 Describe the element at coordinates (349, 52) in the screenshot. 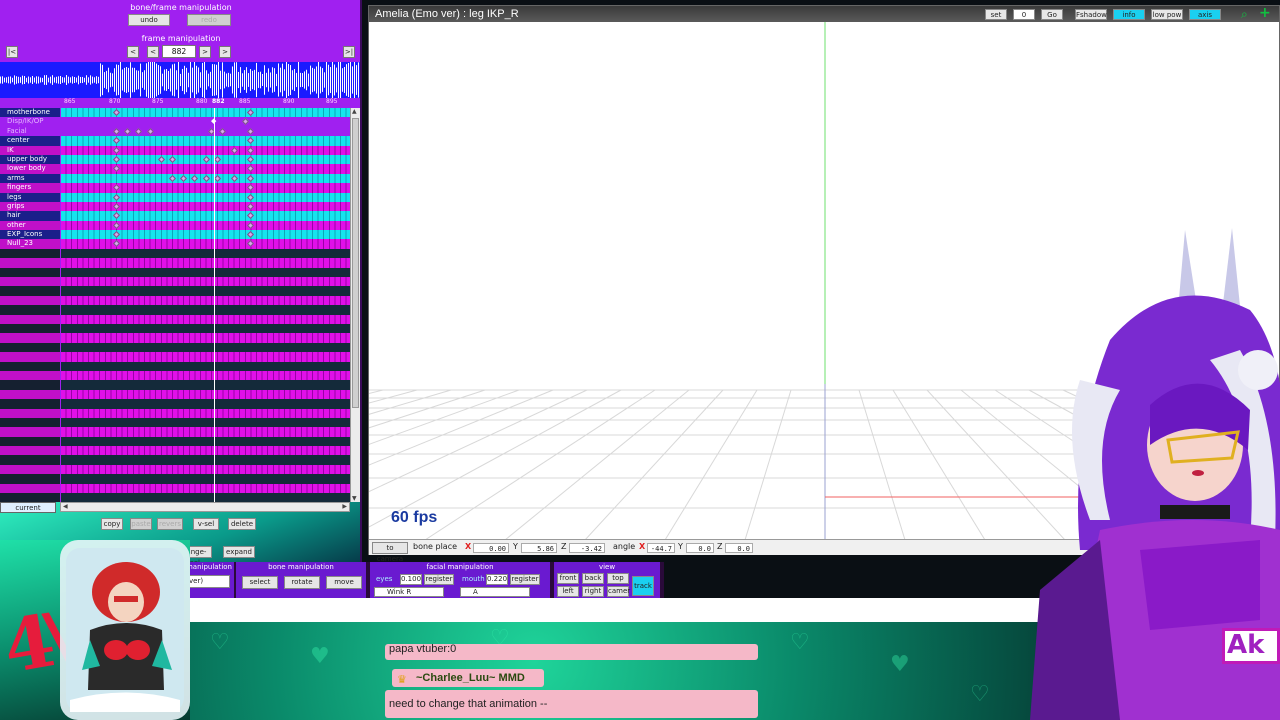

I see `last-frame-button: >|` at that location.